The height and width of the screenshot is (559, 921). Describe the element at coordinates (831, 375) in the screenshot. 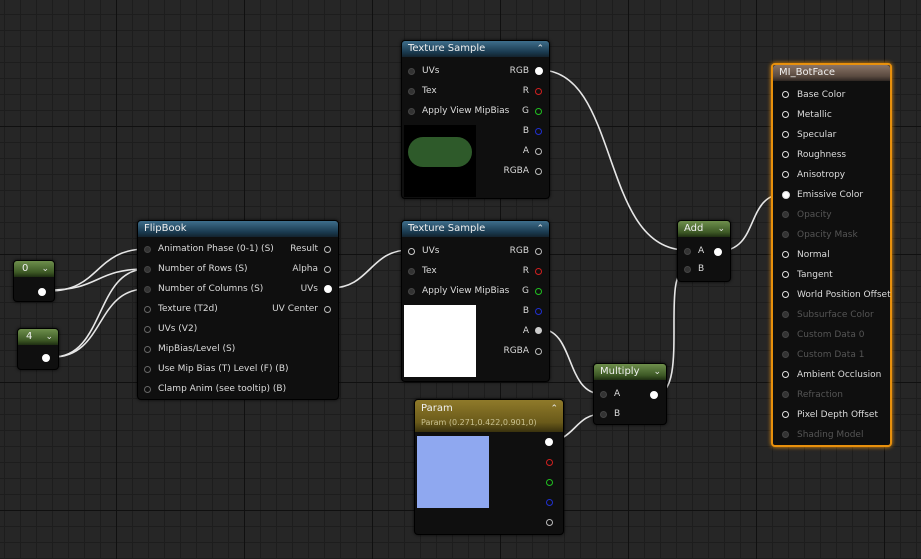

I see `material-input-row: Ambient Occlusion` at that location.